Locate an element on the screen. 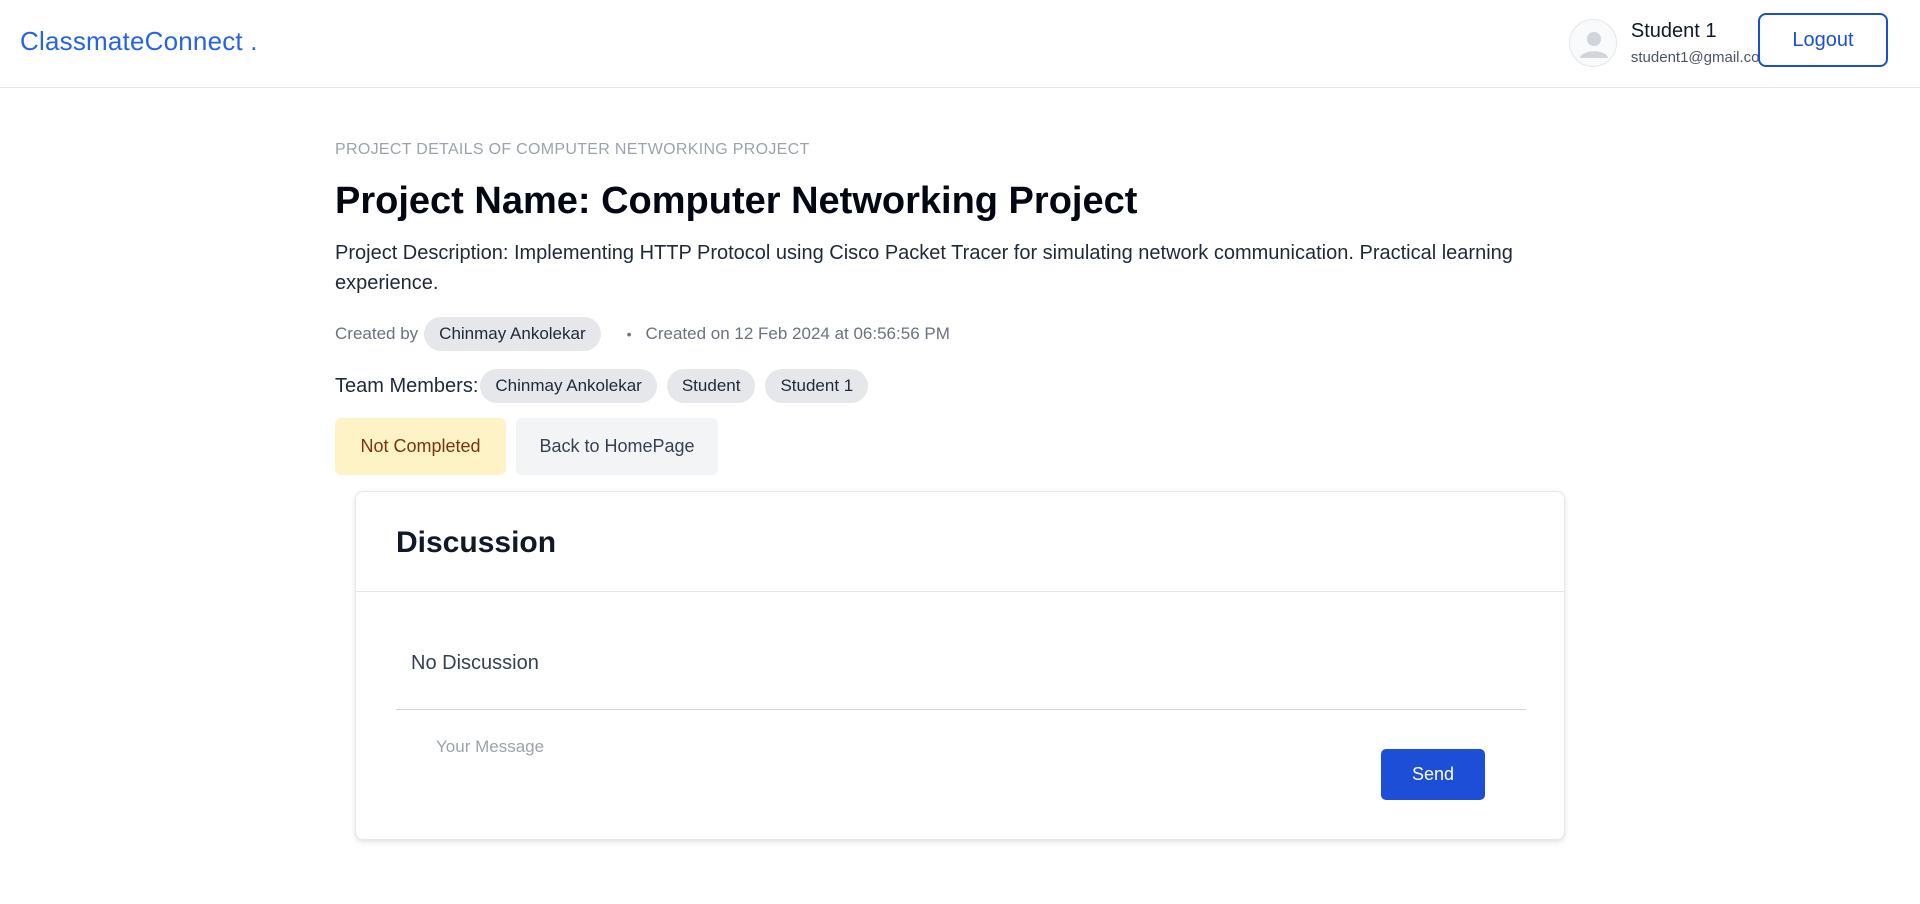 This screenshot has height=904, width=1920. user-profile: Student 1 student1@gmail.com is located at coordinates (1670, 43).